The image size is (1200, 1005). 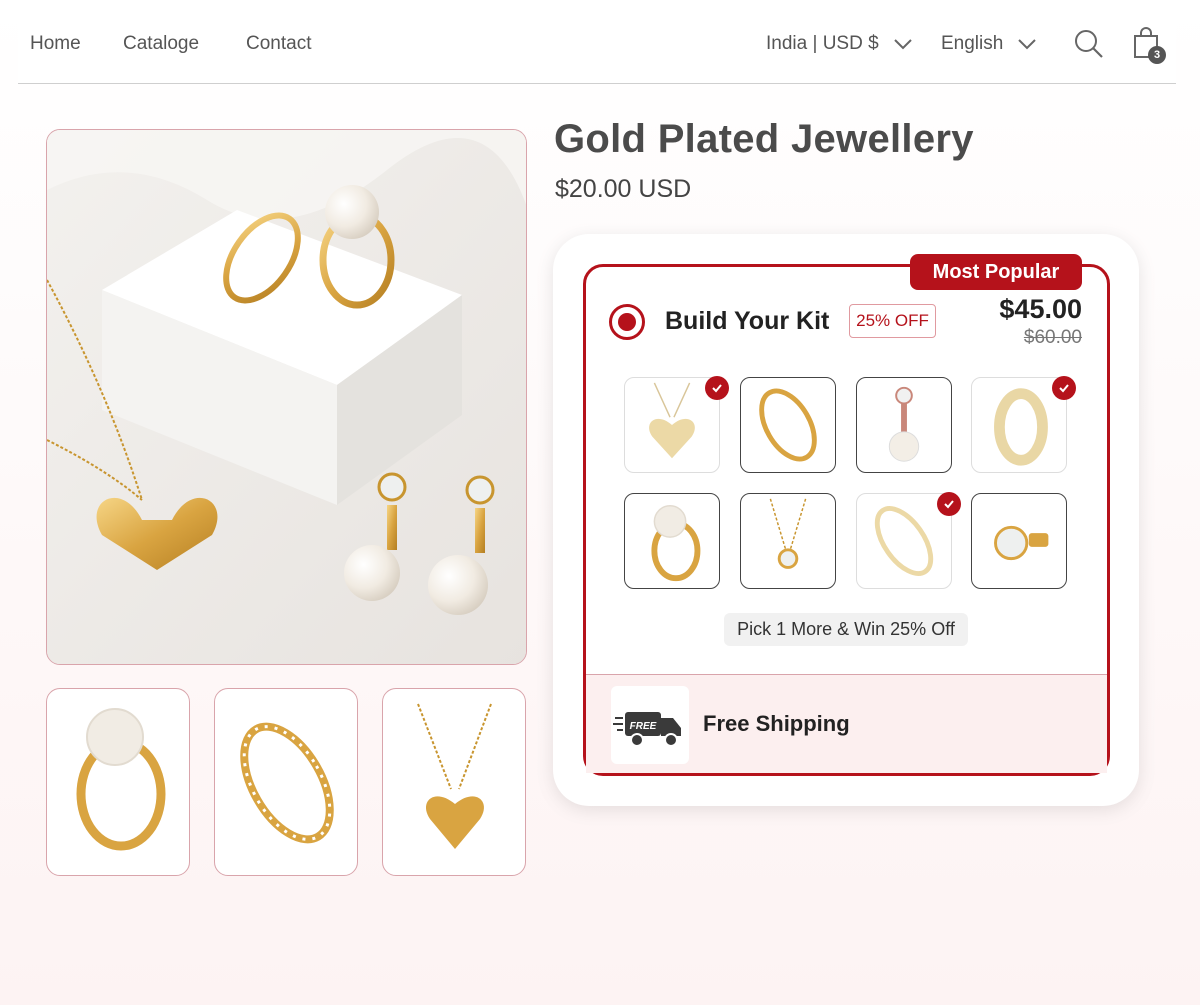 I want to click on kit-item-eternity-ring, so click(x=908, y=540).